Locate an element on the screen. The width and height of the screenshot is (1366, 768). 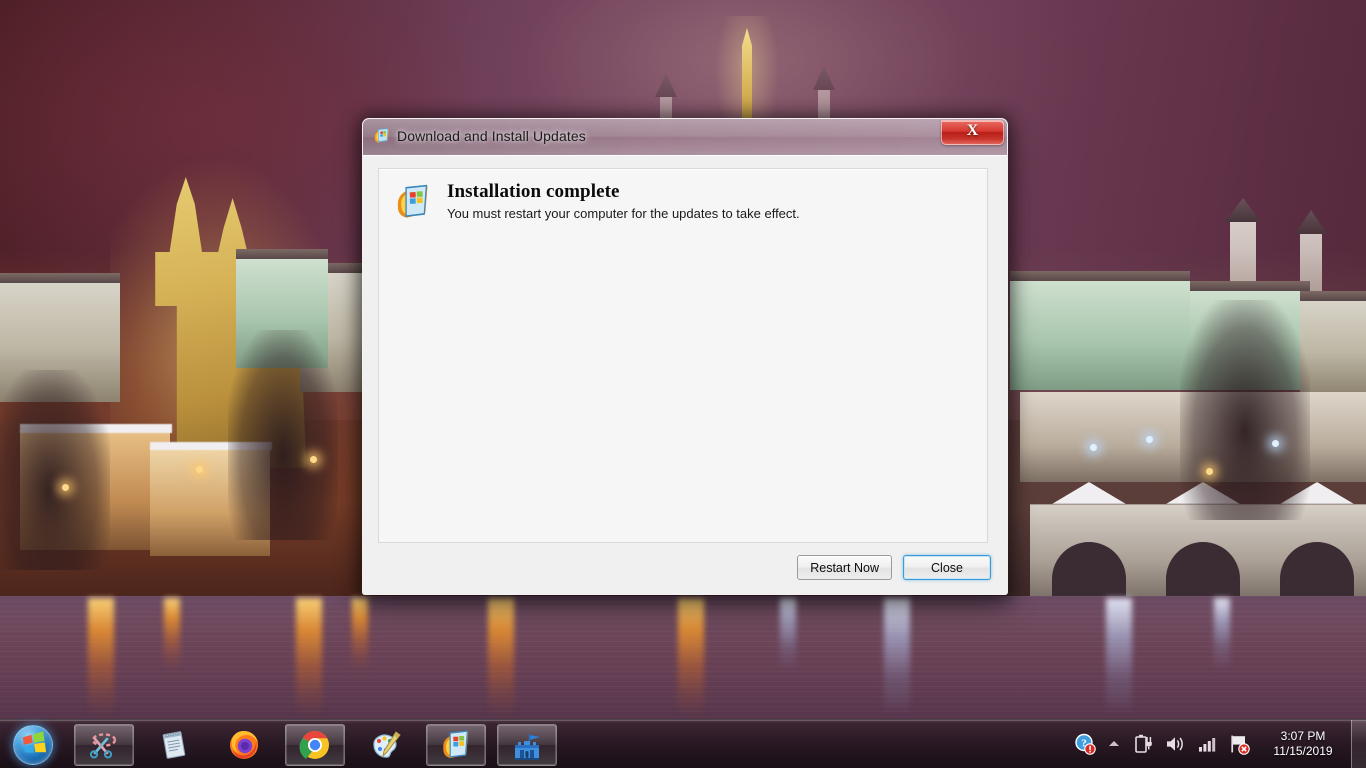
taskbar: ? 3:07 PM 11/15/2019 is located at coordinates (683, 743).